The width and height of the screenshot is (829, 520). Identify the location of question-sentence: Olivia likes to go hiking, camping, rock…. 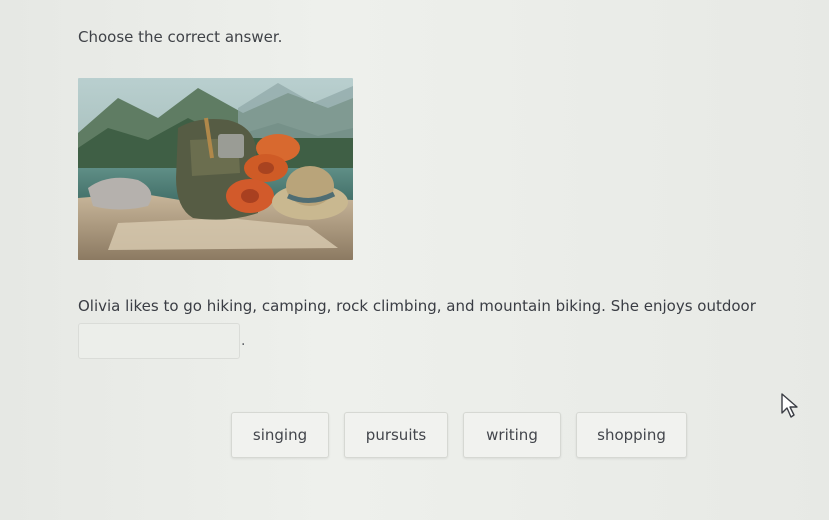
(417, 306).